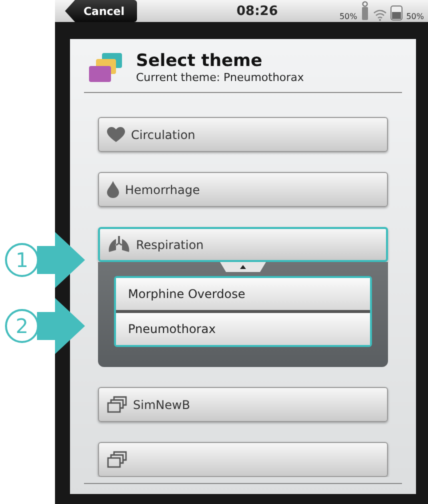 Image resolution: width=428 pixels, height=504 pixels. I want to click on clock-time: 08:26, so click(257, 11).